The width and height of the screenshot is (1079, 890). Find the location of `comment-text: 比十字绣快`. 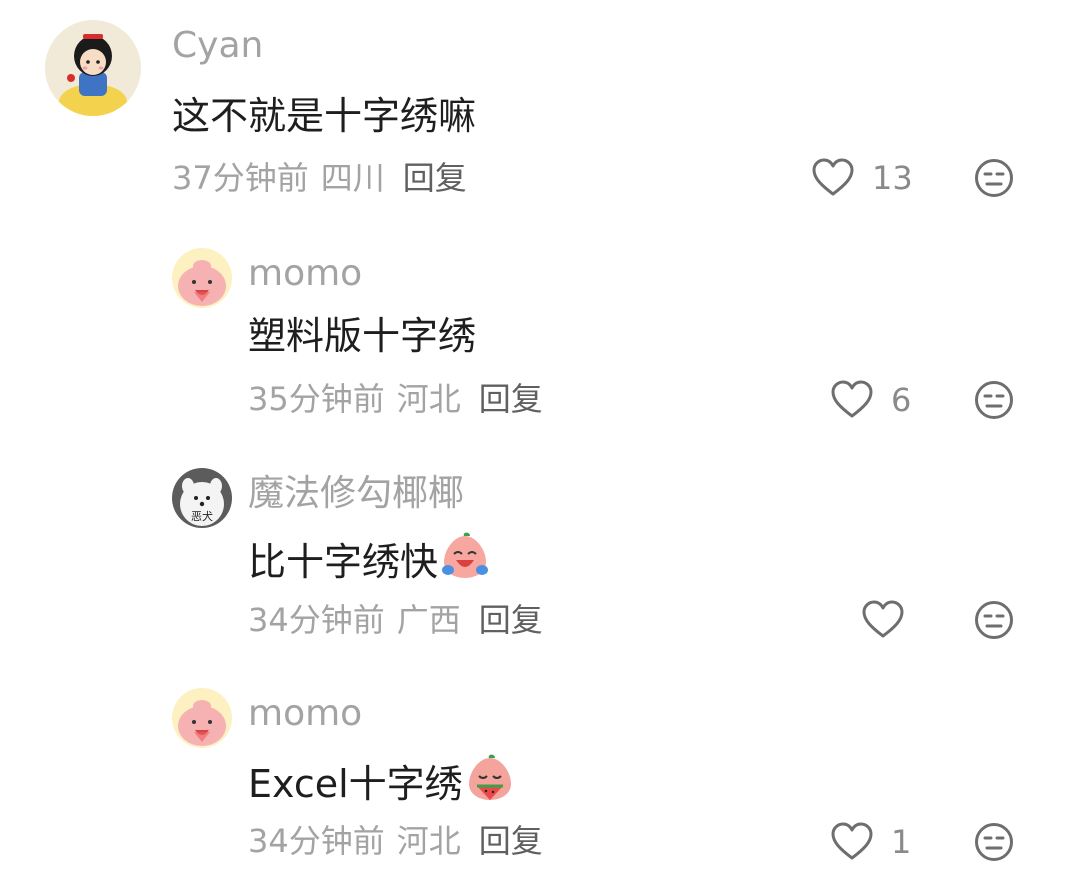

comment-text: 比十字绣快 is located at coordinates (369, 561).